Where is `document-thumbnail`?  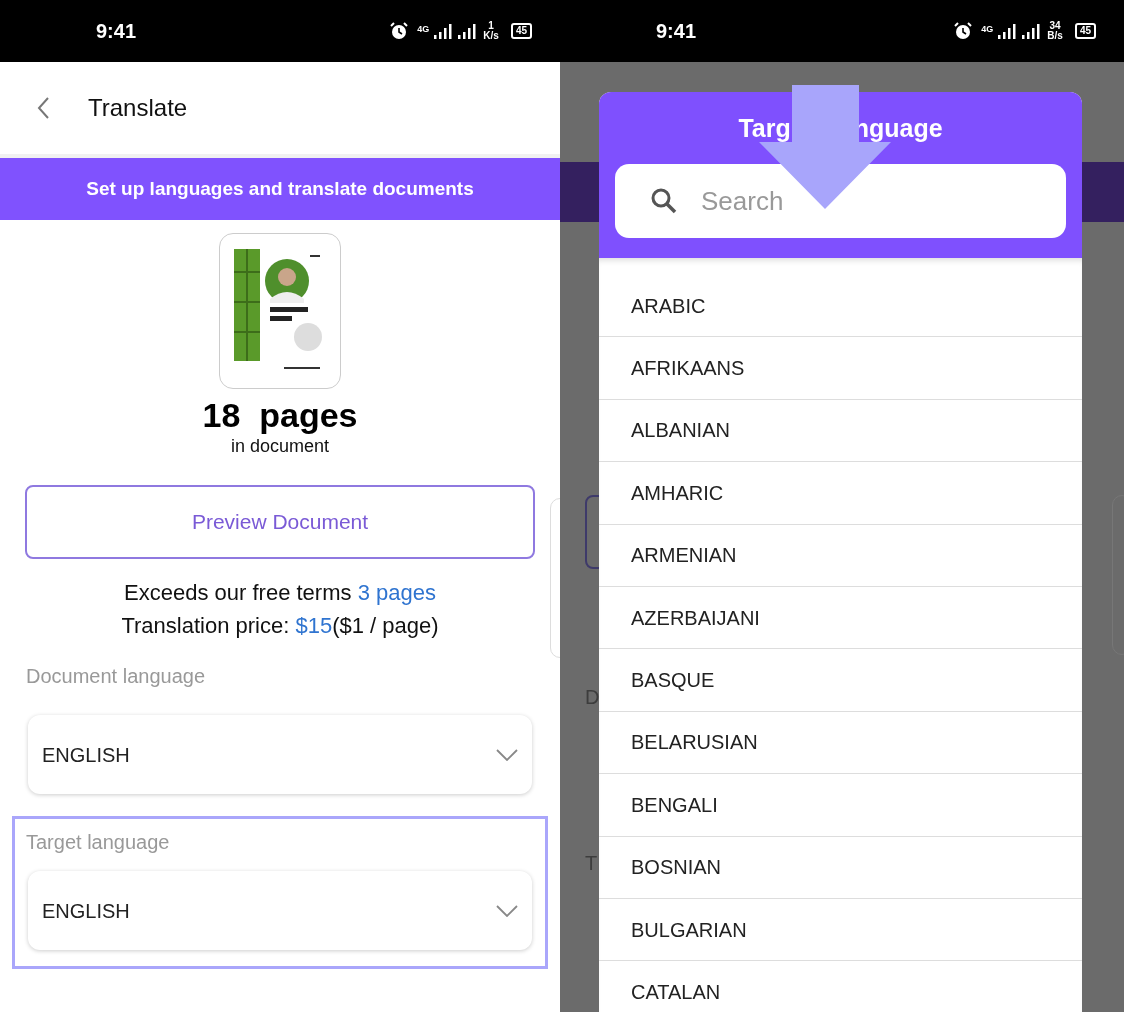
document-thumbnail is located at coordinates (280, 311).